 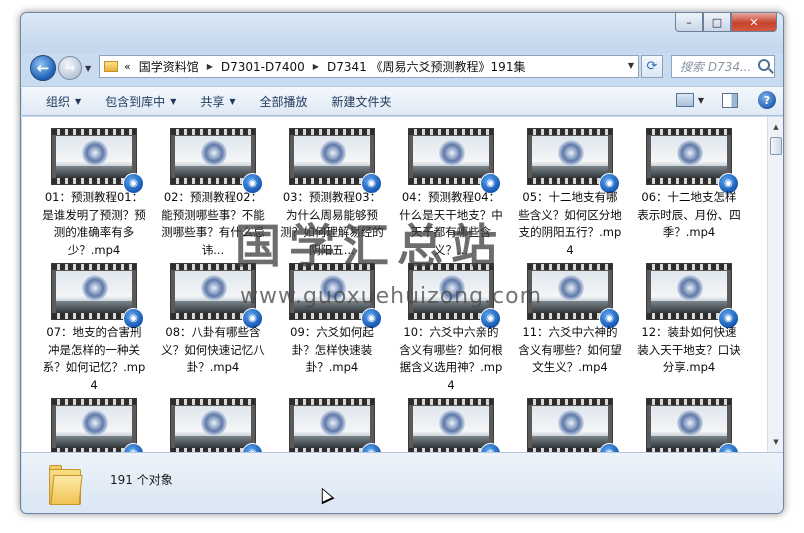 I want to click on organize-label: 组织, so click(x=58, y=101).